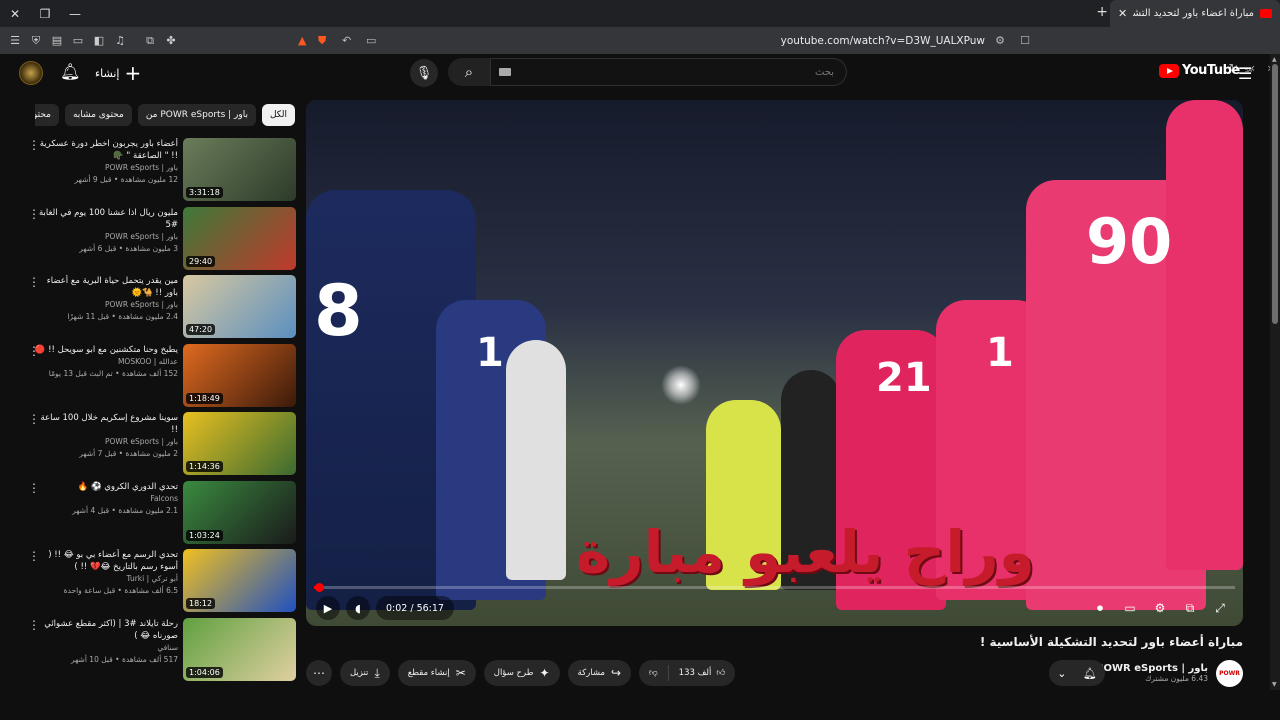  I want to click on music-icon: ♫, so click(120, 41).